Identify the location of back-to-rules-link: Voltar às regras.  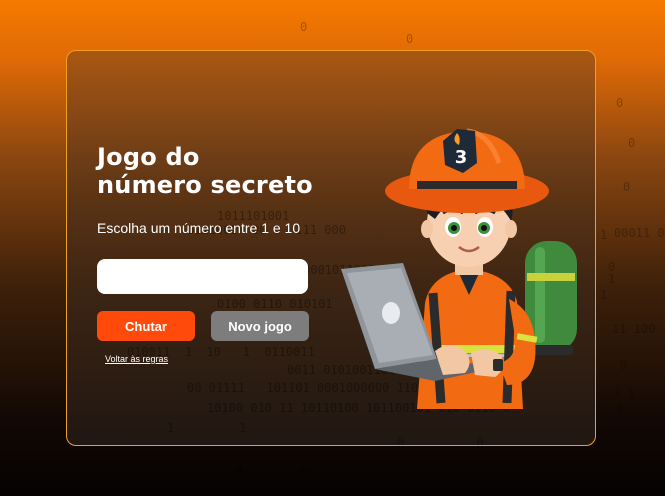
(136, 359).